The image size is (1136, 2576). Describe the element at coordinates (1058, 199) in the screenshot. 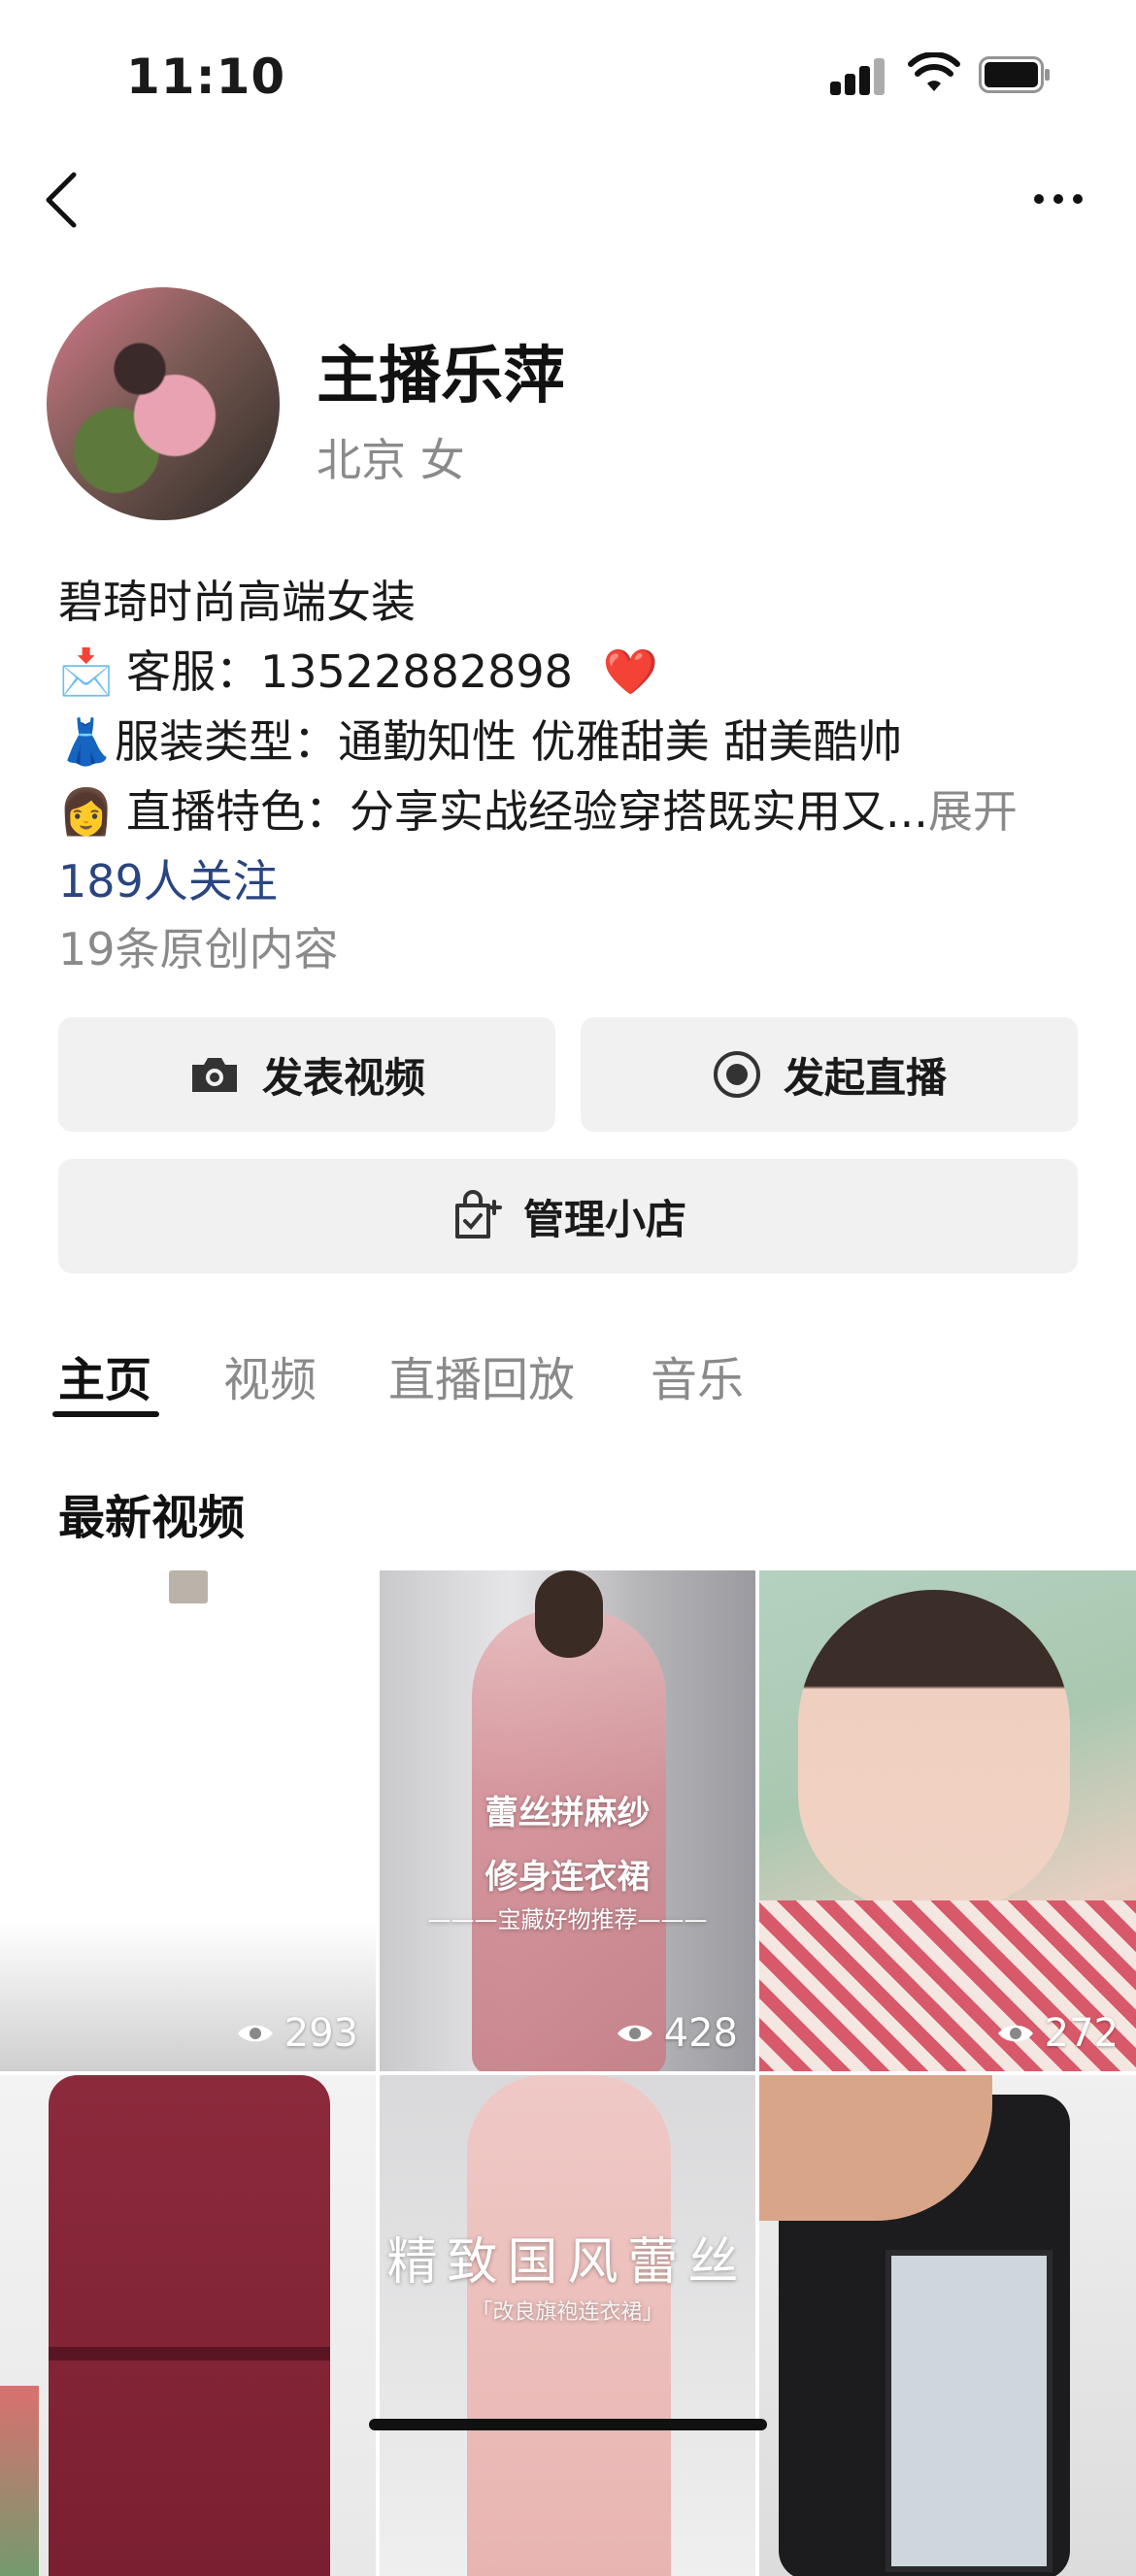

I see `more-options-icon` at that location.